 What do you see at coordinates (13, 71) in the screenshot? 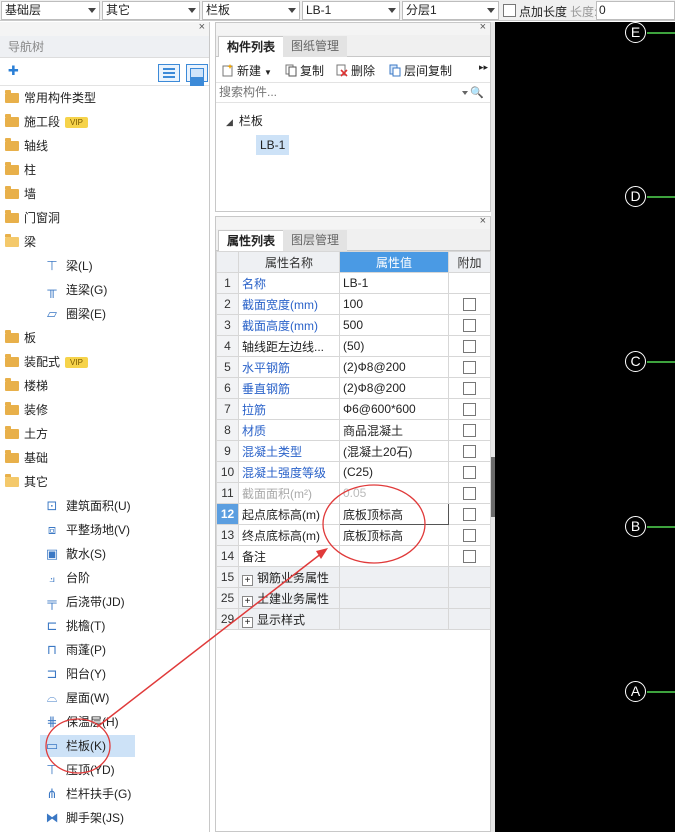
I see `add-sparkle-icon: ✚` at bounding box center [13, 71].